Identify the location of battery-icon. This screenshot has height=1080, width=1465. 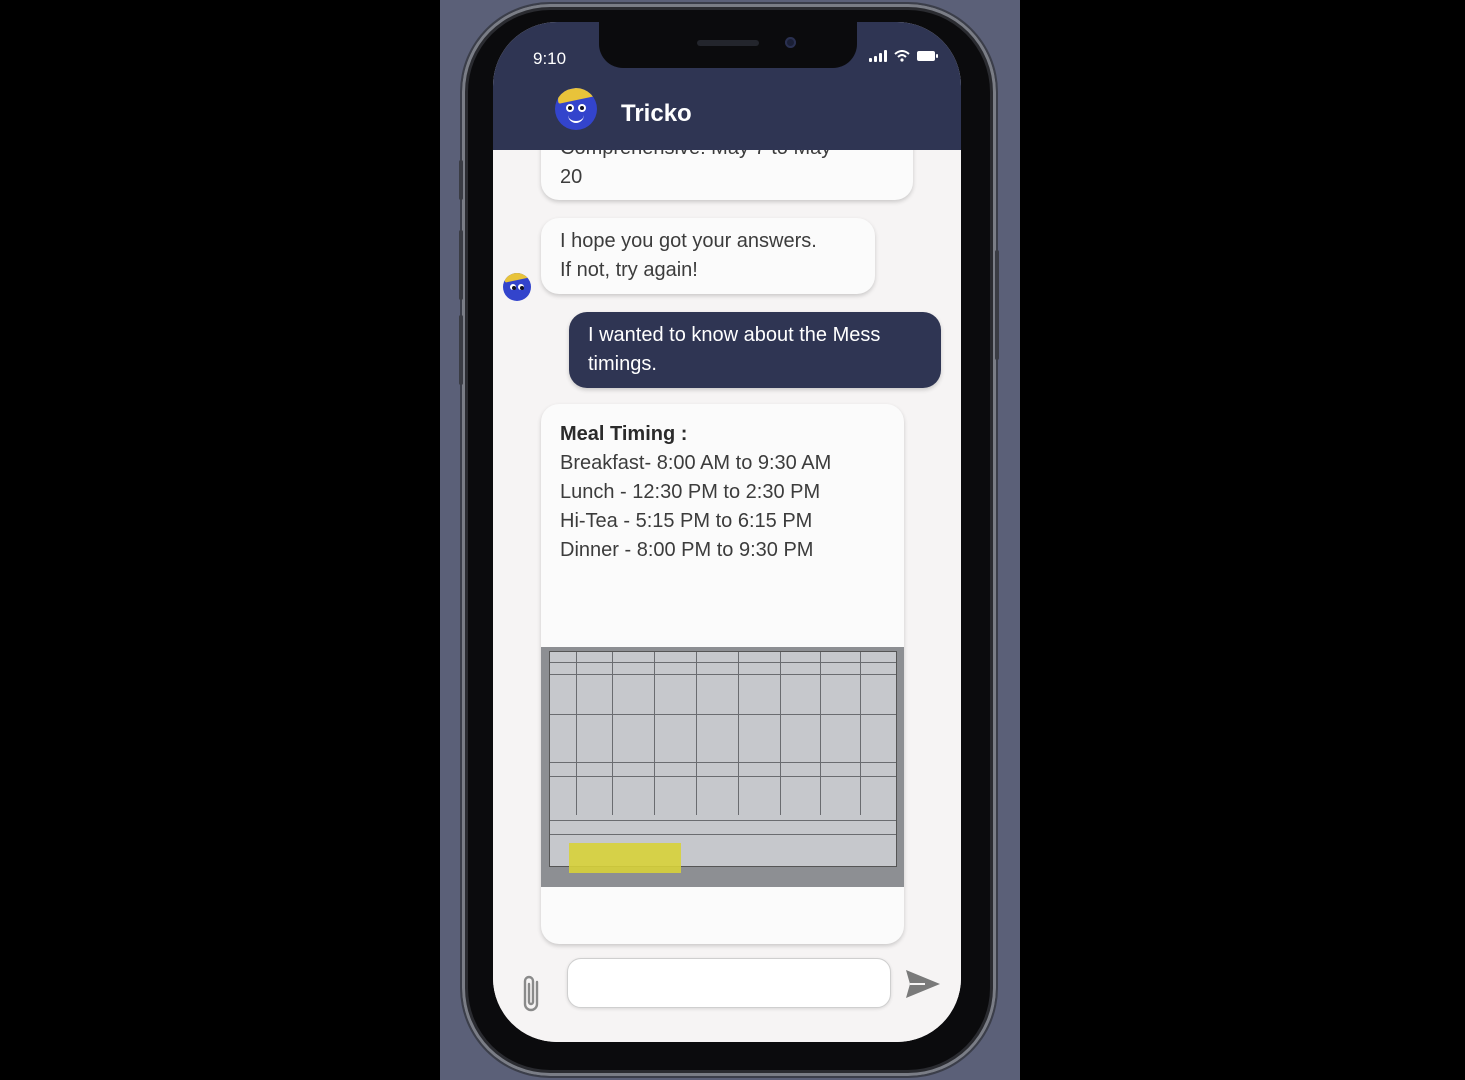
(927, 56).